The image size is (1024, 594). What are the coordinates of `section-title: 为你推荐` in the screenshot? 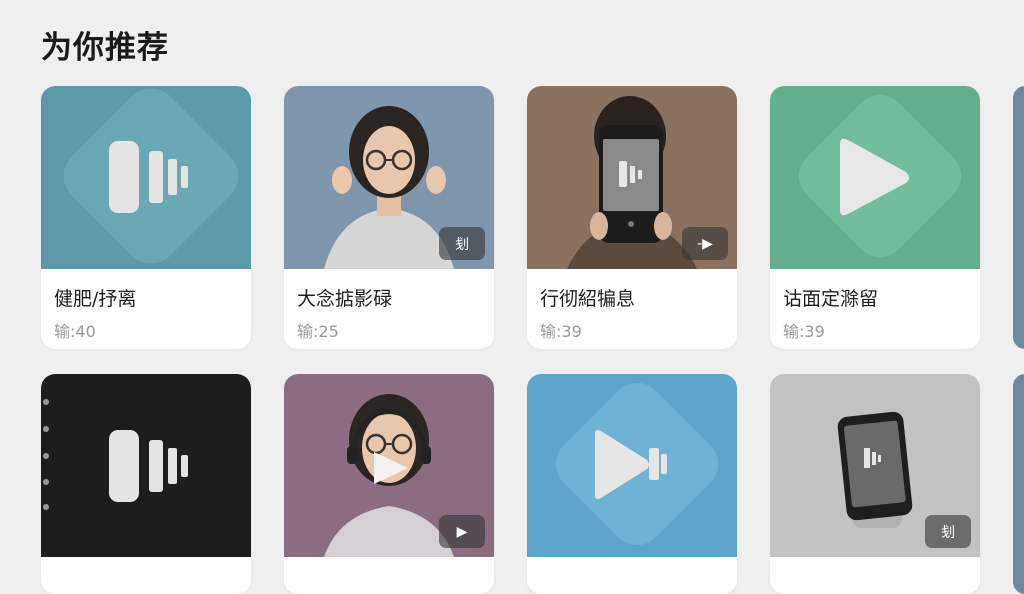 It's located at (105, 48).